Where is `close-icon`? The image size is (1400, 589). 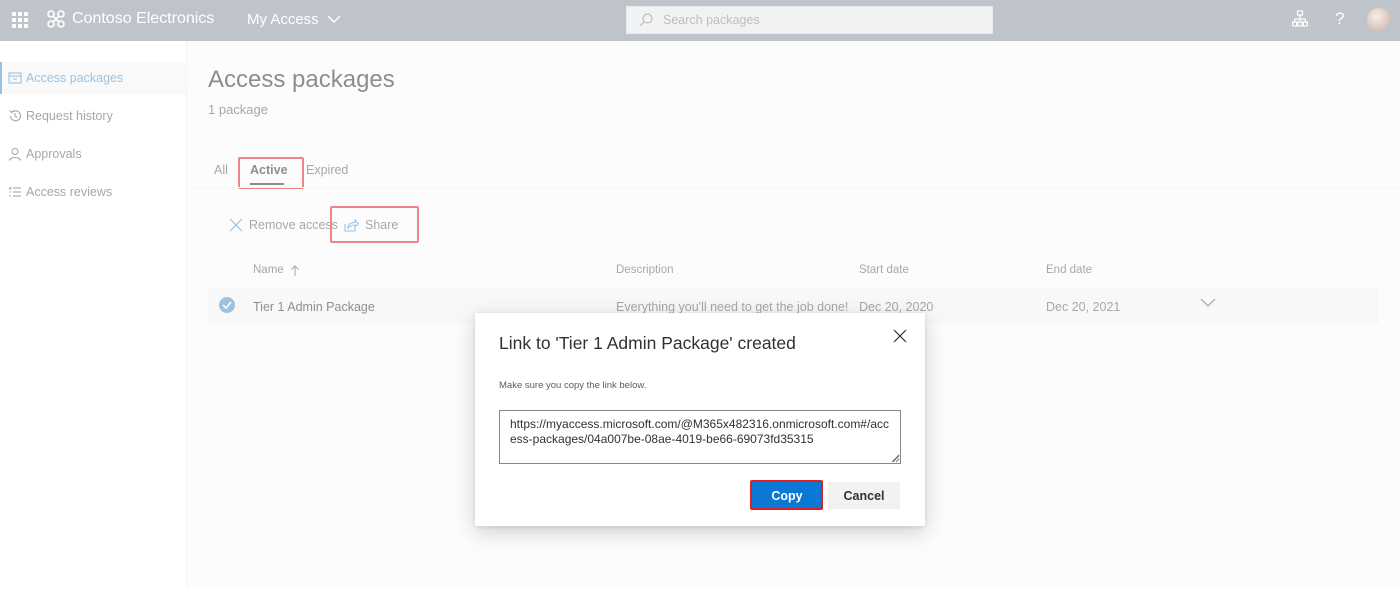
close-icon is located at coordinates (900, 336).